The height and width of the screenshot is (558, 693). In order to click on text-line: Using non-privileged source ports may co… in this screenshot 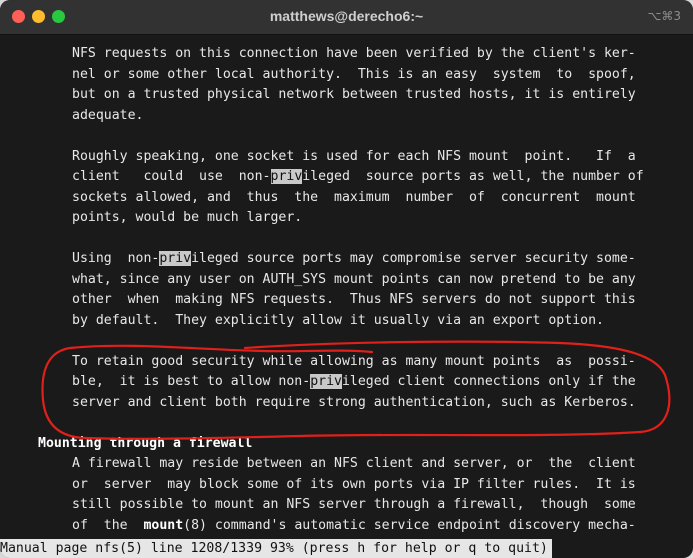, I will do `click(354, 259)`.